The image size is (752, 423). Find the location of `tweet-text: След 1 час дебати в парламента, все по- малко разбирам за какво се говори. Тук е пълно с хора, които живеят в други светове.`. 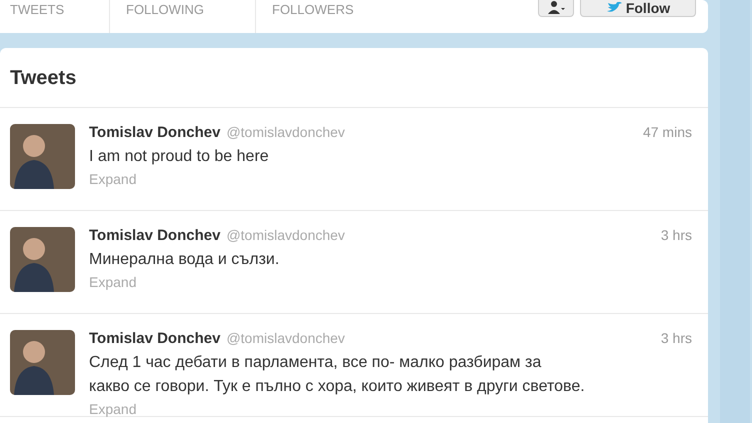

tweet-text: След 1 час дебати в парламента, все по- малко разбирам за какво се говори. Тук е пълно с хора, които живеят в други светове. is located at coordinates (337, 375).